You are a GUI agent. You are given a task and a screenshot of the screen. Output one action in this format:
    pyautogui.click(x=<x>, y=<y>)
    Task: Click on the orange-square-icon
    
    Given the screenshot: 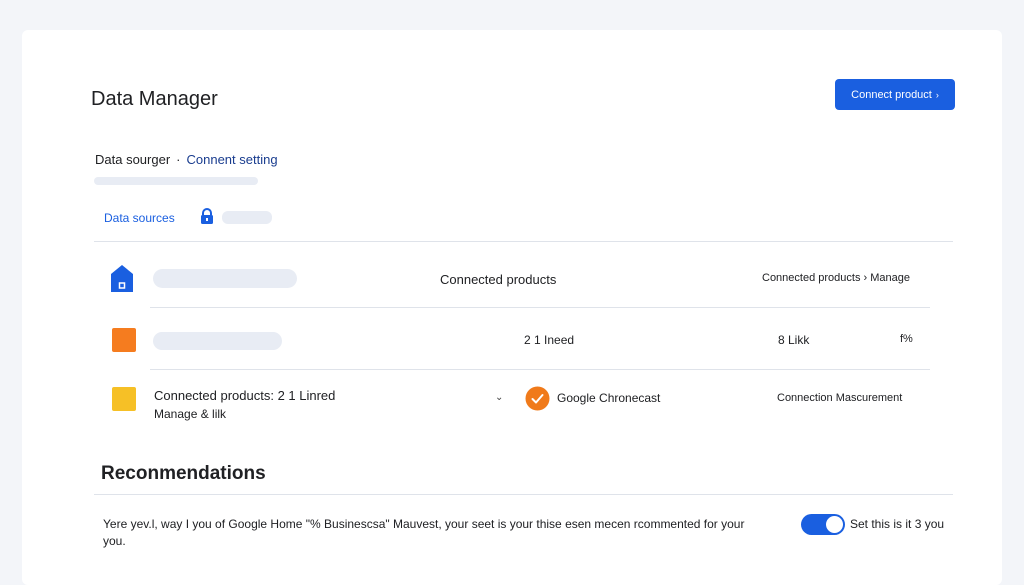 What is the action you would take?
    pyautogui.click(x=124, y=340)
    